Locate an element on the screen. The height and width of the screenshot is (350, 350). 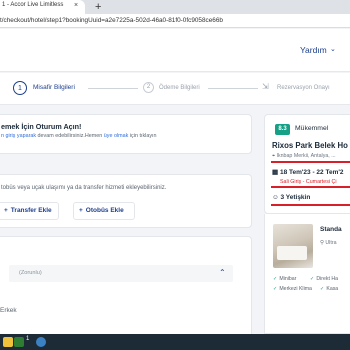
new-tab-button: + is located at coordinates (98, 7).